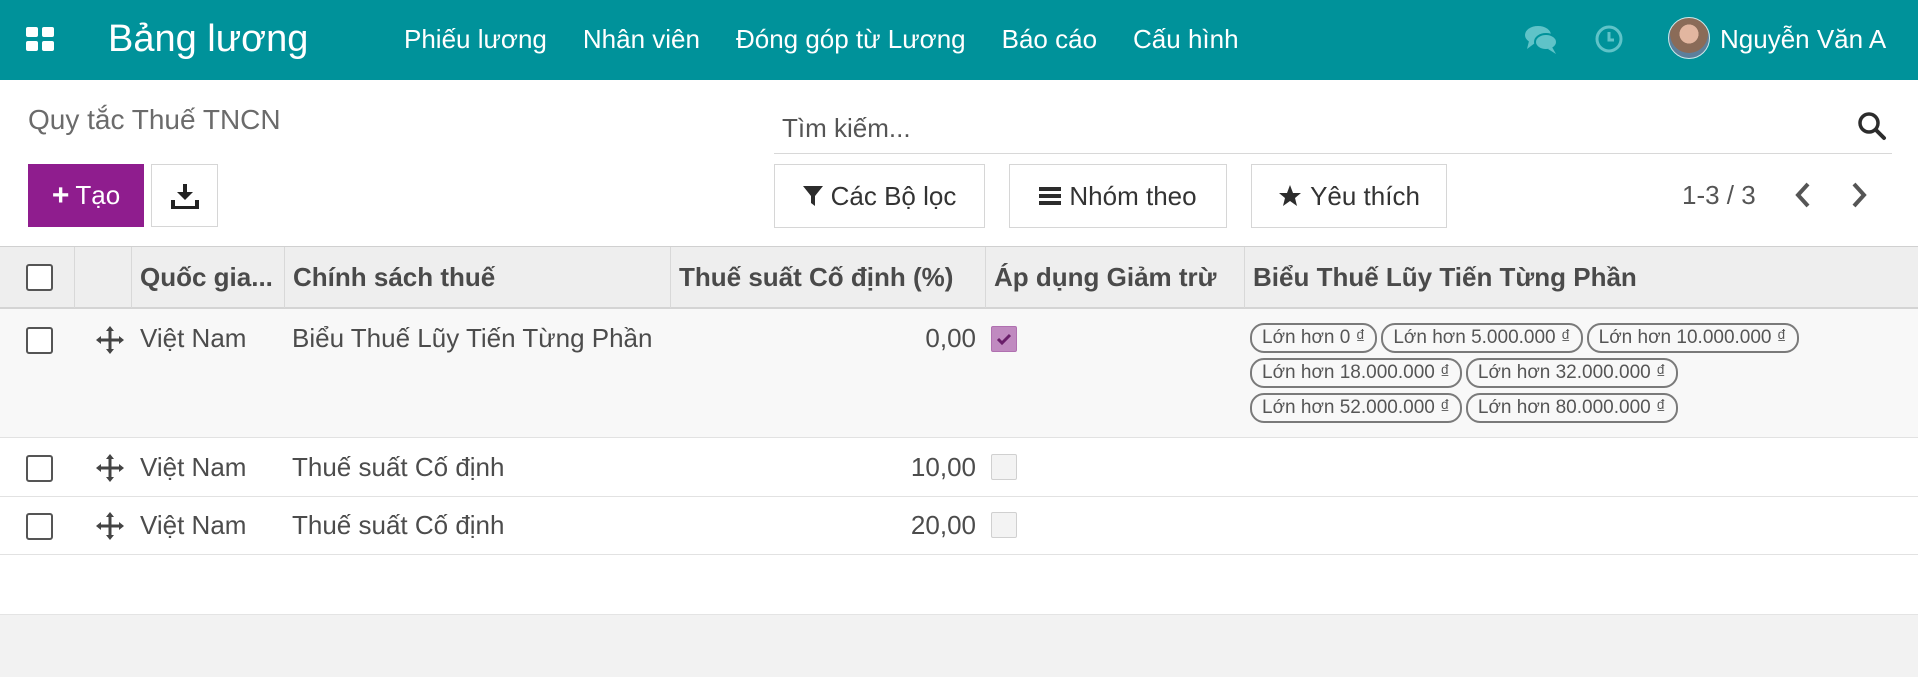  What do you see at coordinates (103, 277) in the screenshot?
I see `handle-header` at bounding box center [103, 277].